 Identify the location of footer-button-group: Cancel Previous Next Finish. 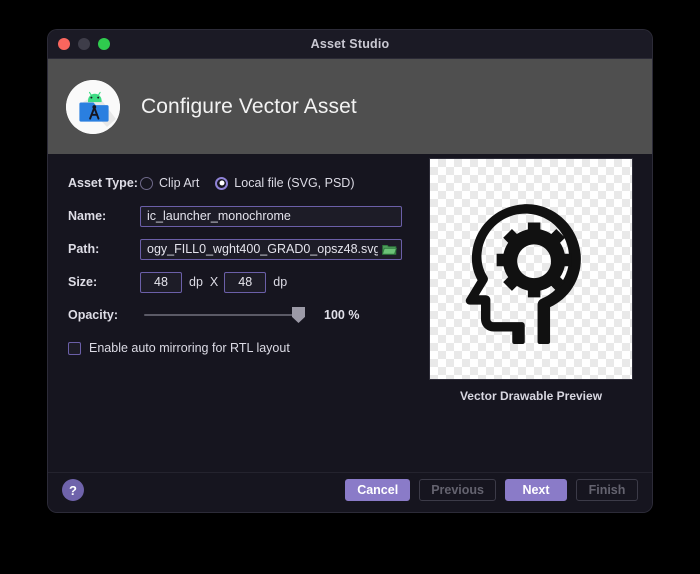
(491, 490).